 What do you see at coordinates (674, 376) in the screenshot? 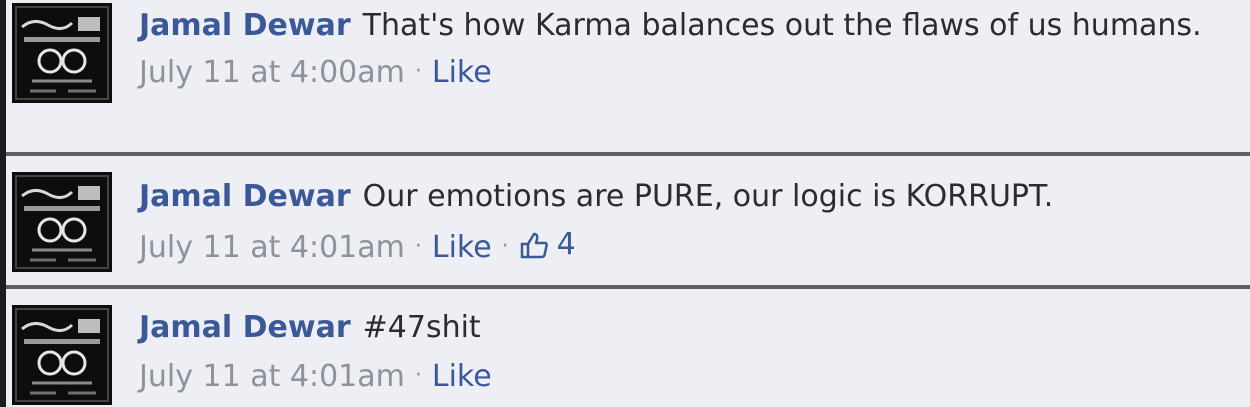
I see `comment-meta: July 11 at 4:01am · Like` at bounding box center [674, 376].